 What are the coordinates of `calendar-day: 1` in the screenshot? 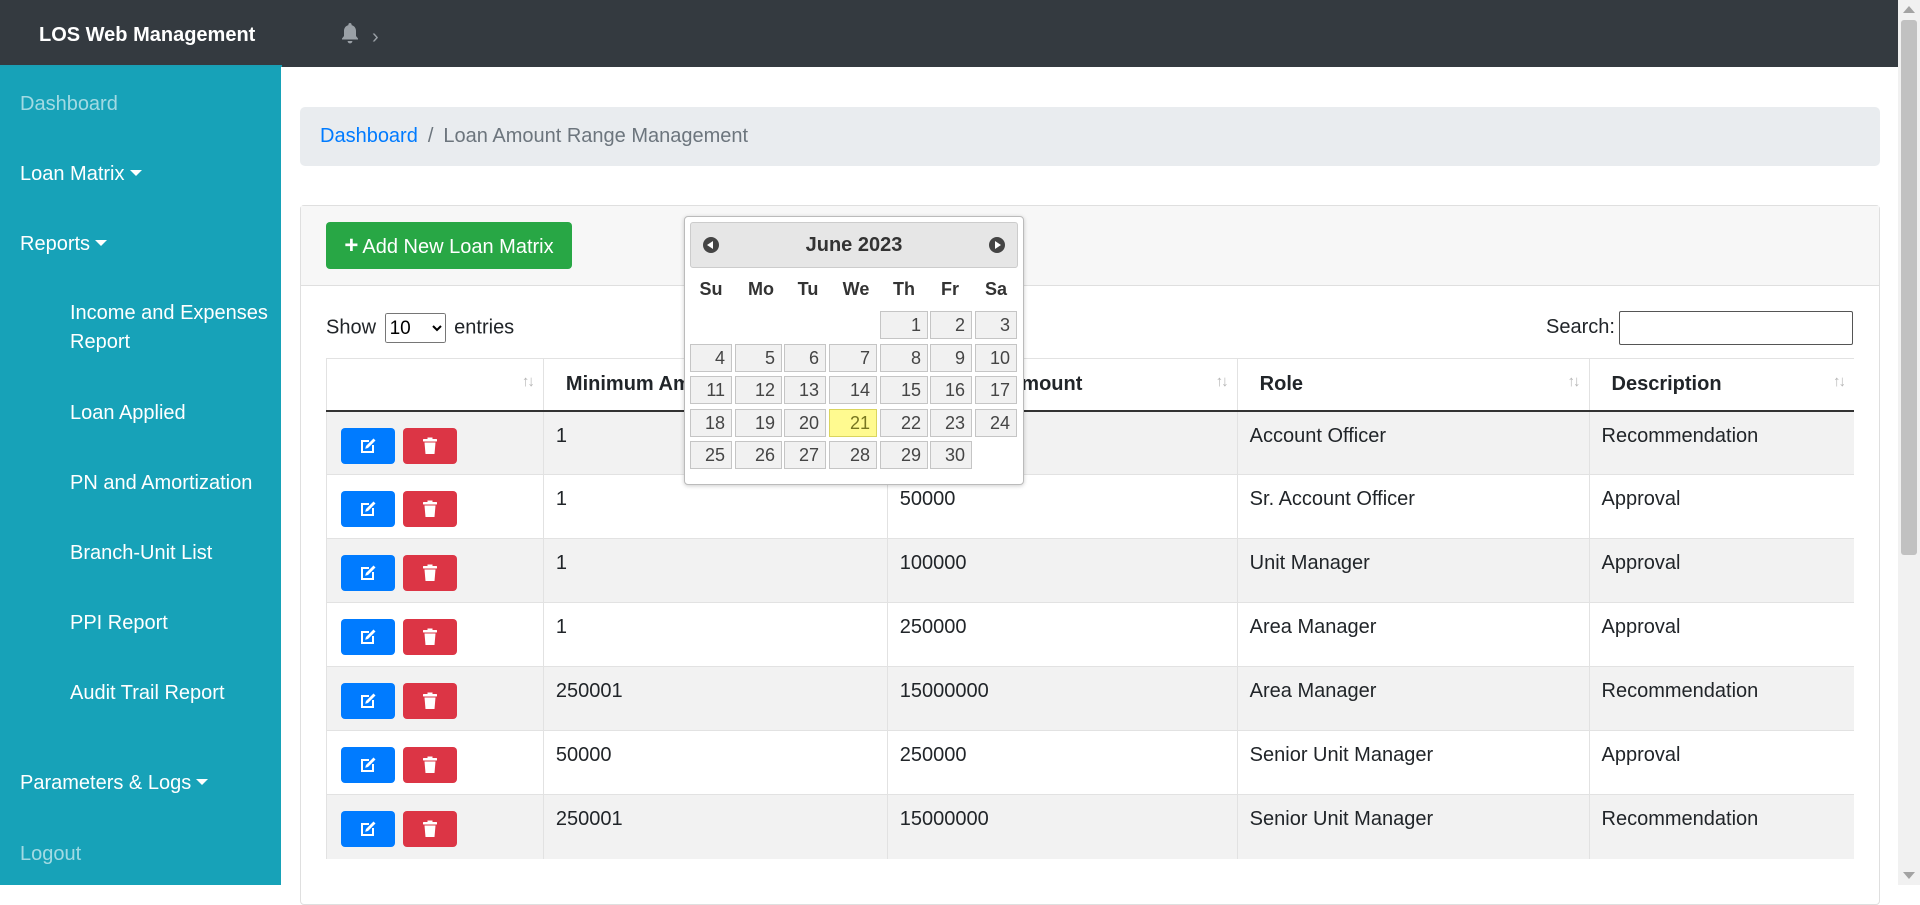 It's located at (904, 325).